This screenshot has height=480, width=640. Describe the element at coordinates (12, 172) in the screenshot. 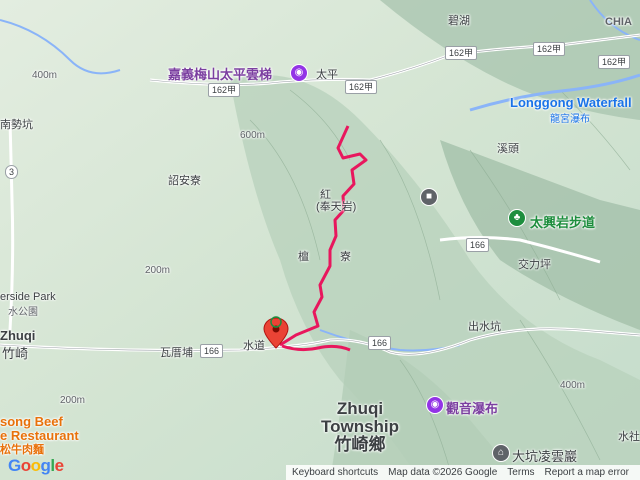

I see `road-shield: 3` at that location.